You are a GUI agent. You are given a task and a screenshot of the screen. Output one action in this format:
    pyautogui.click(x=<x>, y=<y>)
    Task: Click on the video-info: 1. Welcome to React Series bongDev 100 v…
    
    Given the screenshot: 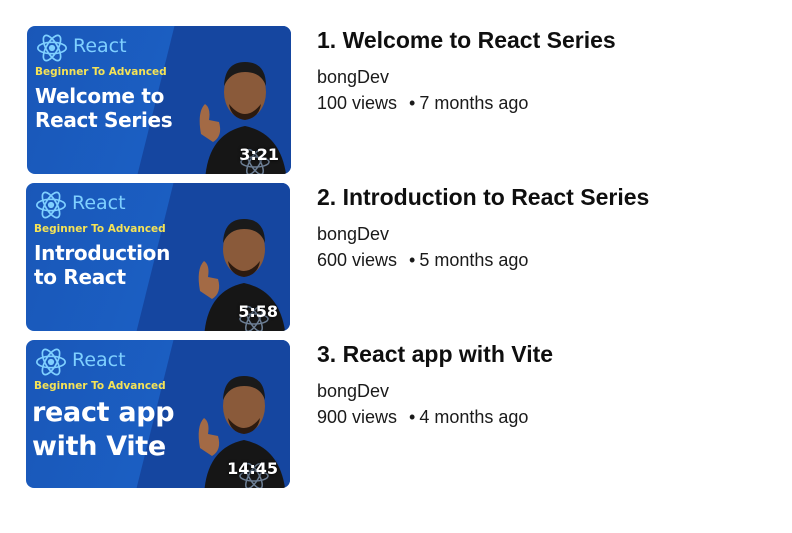 What is the action you would take?
    pyautogui.click(x=547, y=70)
    